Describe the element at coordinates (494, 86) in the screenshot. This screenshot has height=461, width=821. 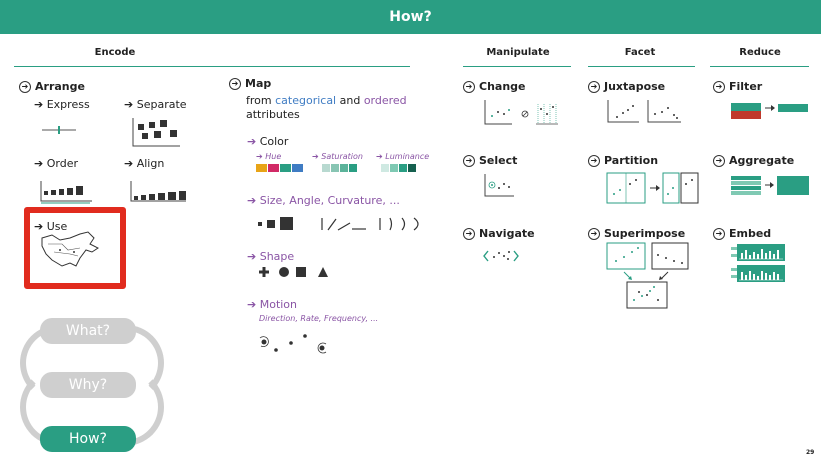
I see `change-heading: ➔ Change` at that location.